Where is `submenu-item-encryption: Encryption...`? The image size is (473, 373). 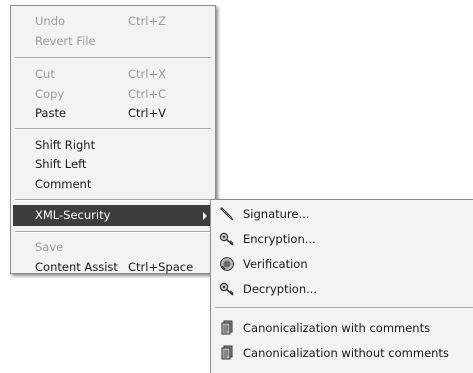 submenu-item-encryption: Encryption... is located at coordinates (343, 239).